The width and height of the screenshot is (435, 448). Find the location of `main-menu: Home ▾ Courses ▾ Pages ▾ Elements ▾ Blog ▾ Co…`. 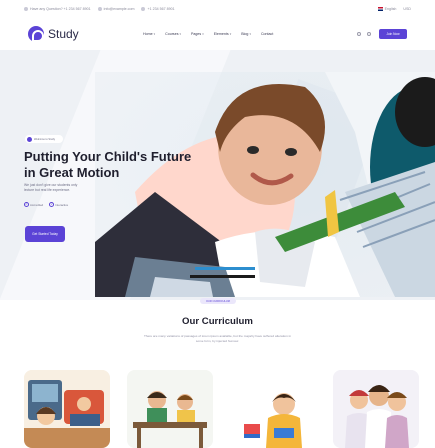

main-menu: Home ▾ Courses ▾ Pages ▾ Elements ▾ Blog ▾ Co… is located at coordinates (208, 34).